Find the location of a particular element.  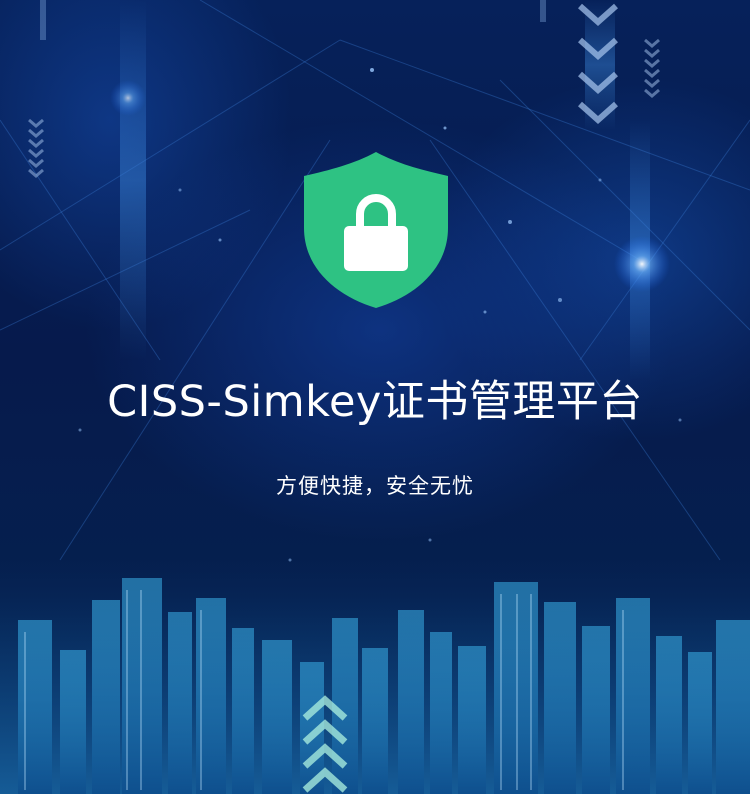

shield-lock-icon is located at coordinates (376, 230).